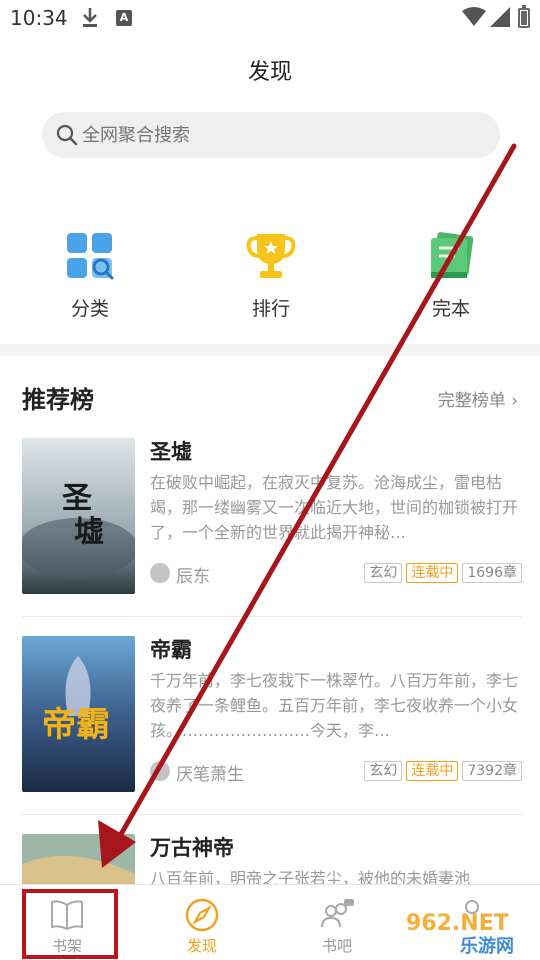  I want to click on category-label: 分类, so click(89, 309).